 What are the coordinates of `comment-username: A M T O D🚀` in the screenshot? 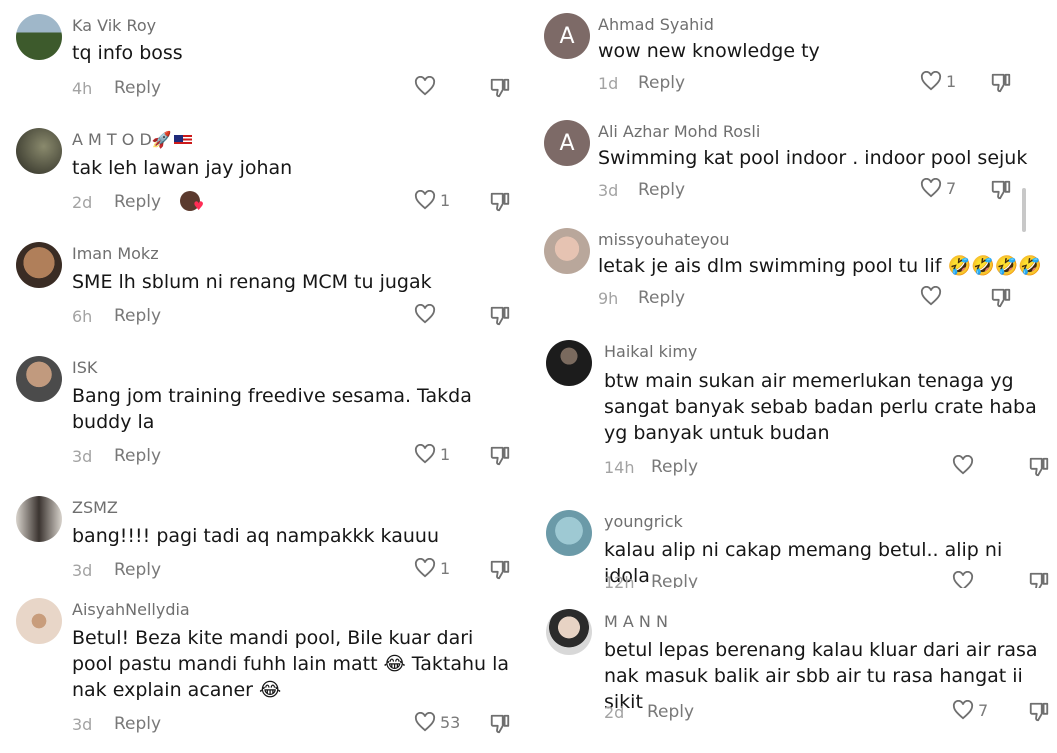 It's located at (132, 139).